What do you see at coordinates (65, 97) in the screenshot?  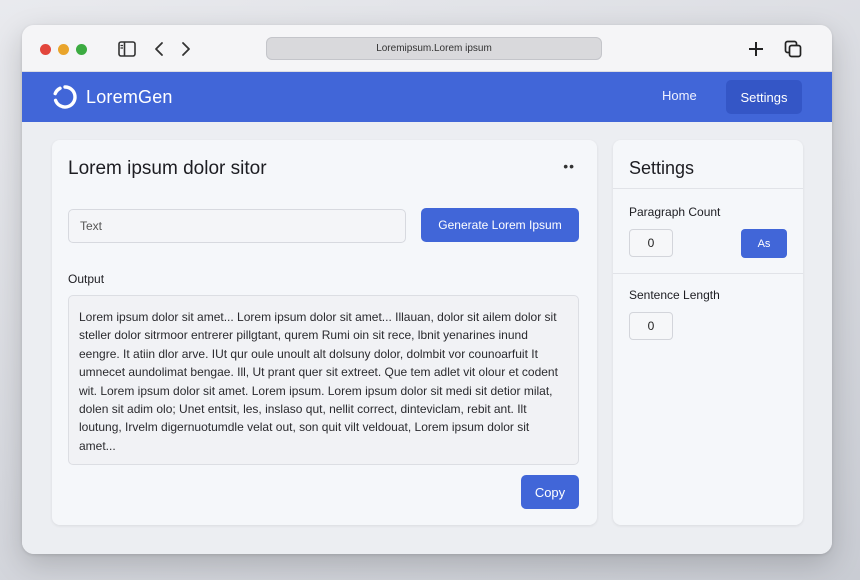 I see `brand-ring-icon` at bounding box center [65, 97].